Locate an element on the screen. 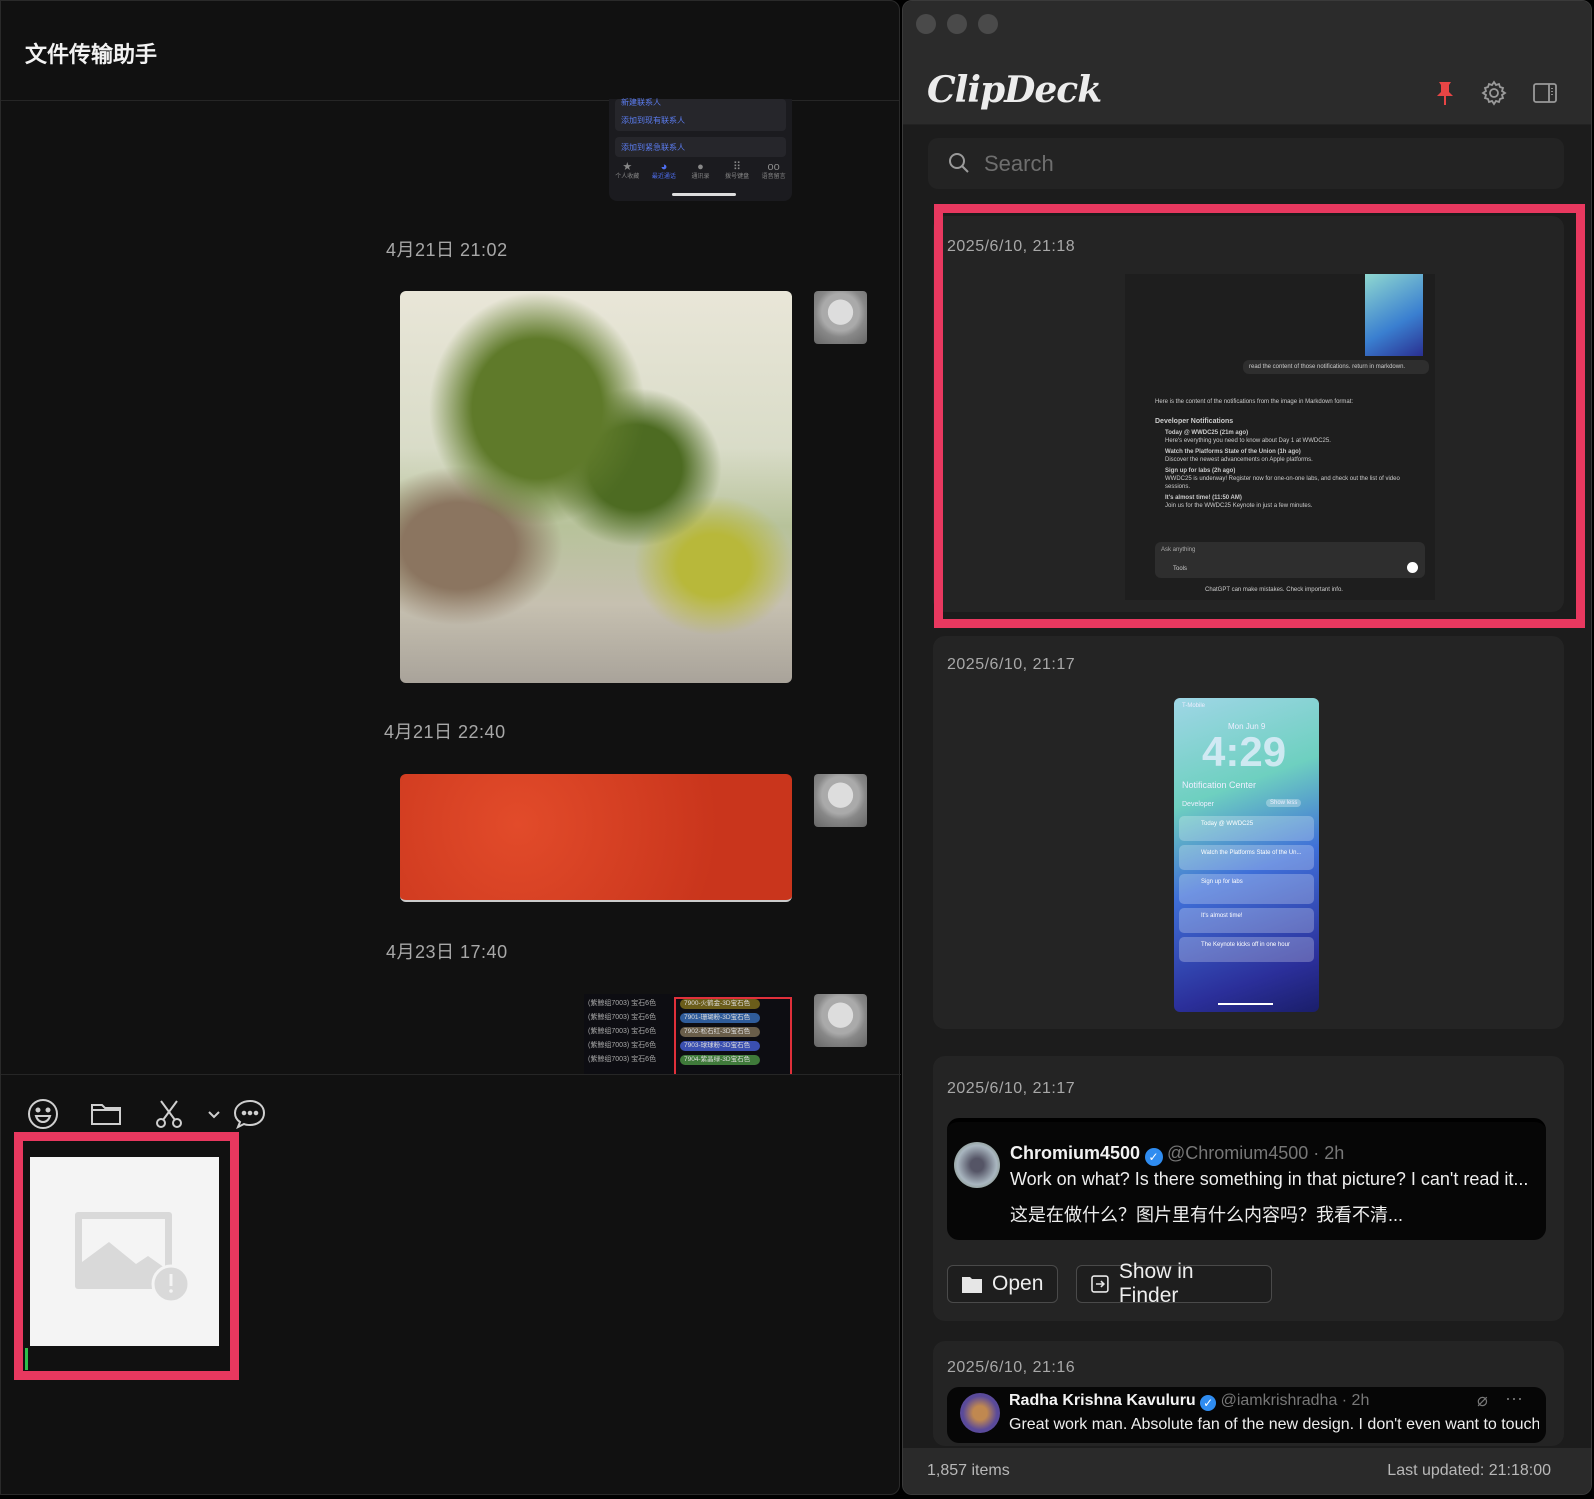 The height and width of the screenshot is (1499, 1594). landscape-painting-image is located at coordinates (596, 487).